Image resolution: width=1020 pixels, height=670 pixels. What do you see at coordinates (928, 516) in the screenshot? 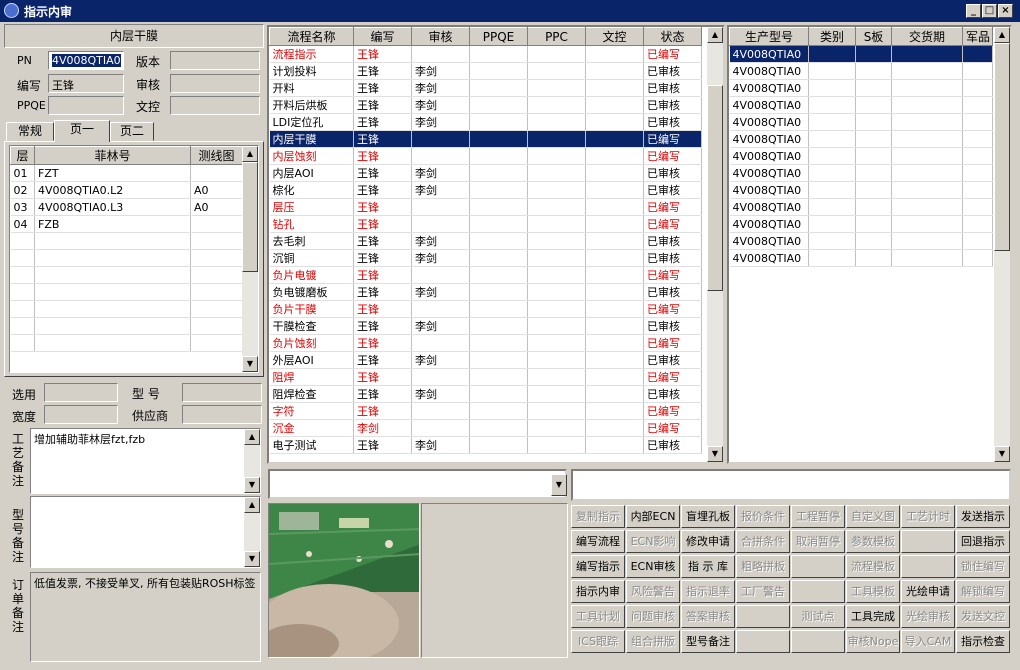
I see `action-button: 工艺计时` at bounding box center [928, 516].